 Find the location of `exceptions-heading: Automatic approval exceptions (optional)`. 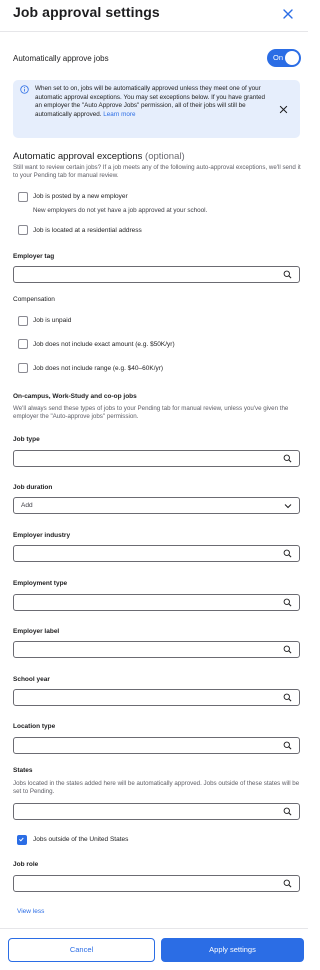

exceptions-heading: Automatic approval exceptions (optional) is located at coordinates (99, 156).